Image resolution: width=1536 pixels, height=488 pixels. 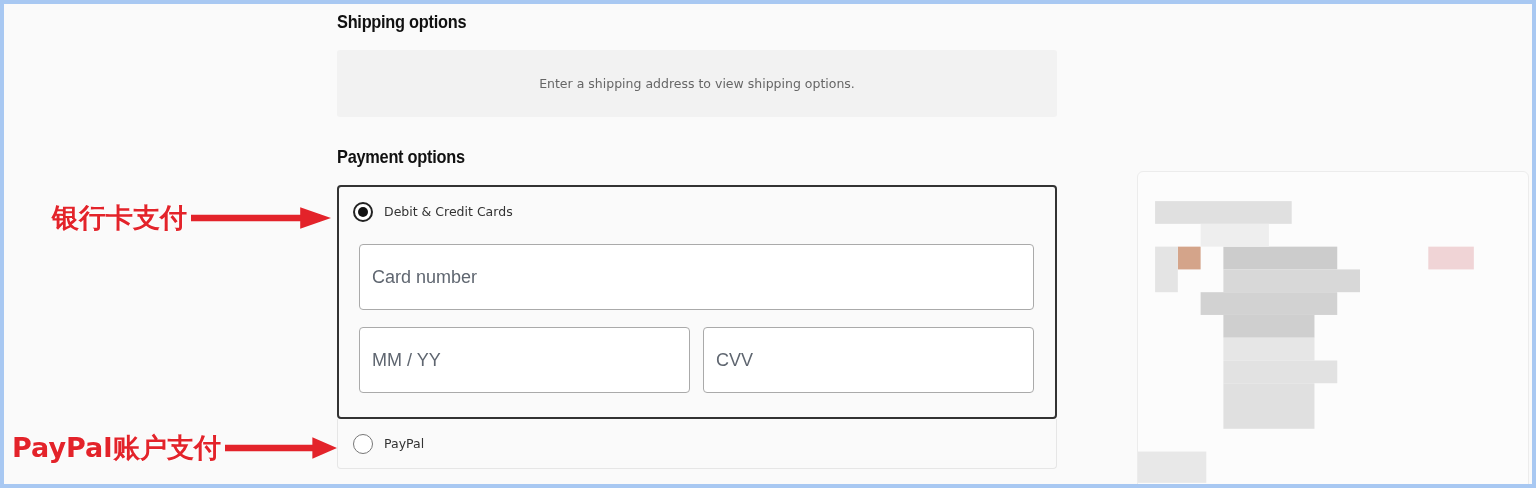 I want to click on section-heading: Payment options, so click(x=401, y=157).